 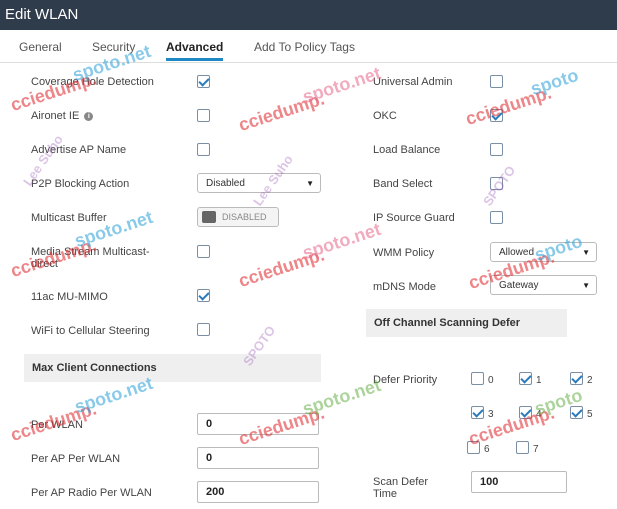 What do you see at coordinates (69, 218) in the screenshot?
I see `multicast-buffer-label: Multicast Buffer` at bounding box center [69, 218].